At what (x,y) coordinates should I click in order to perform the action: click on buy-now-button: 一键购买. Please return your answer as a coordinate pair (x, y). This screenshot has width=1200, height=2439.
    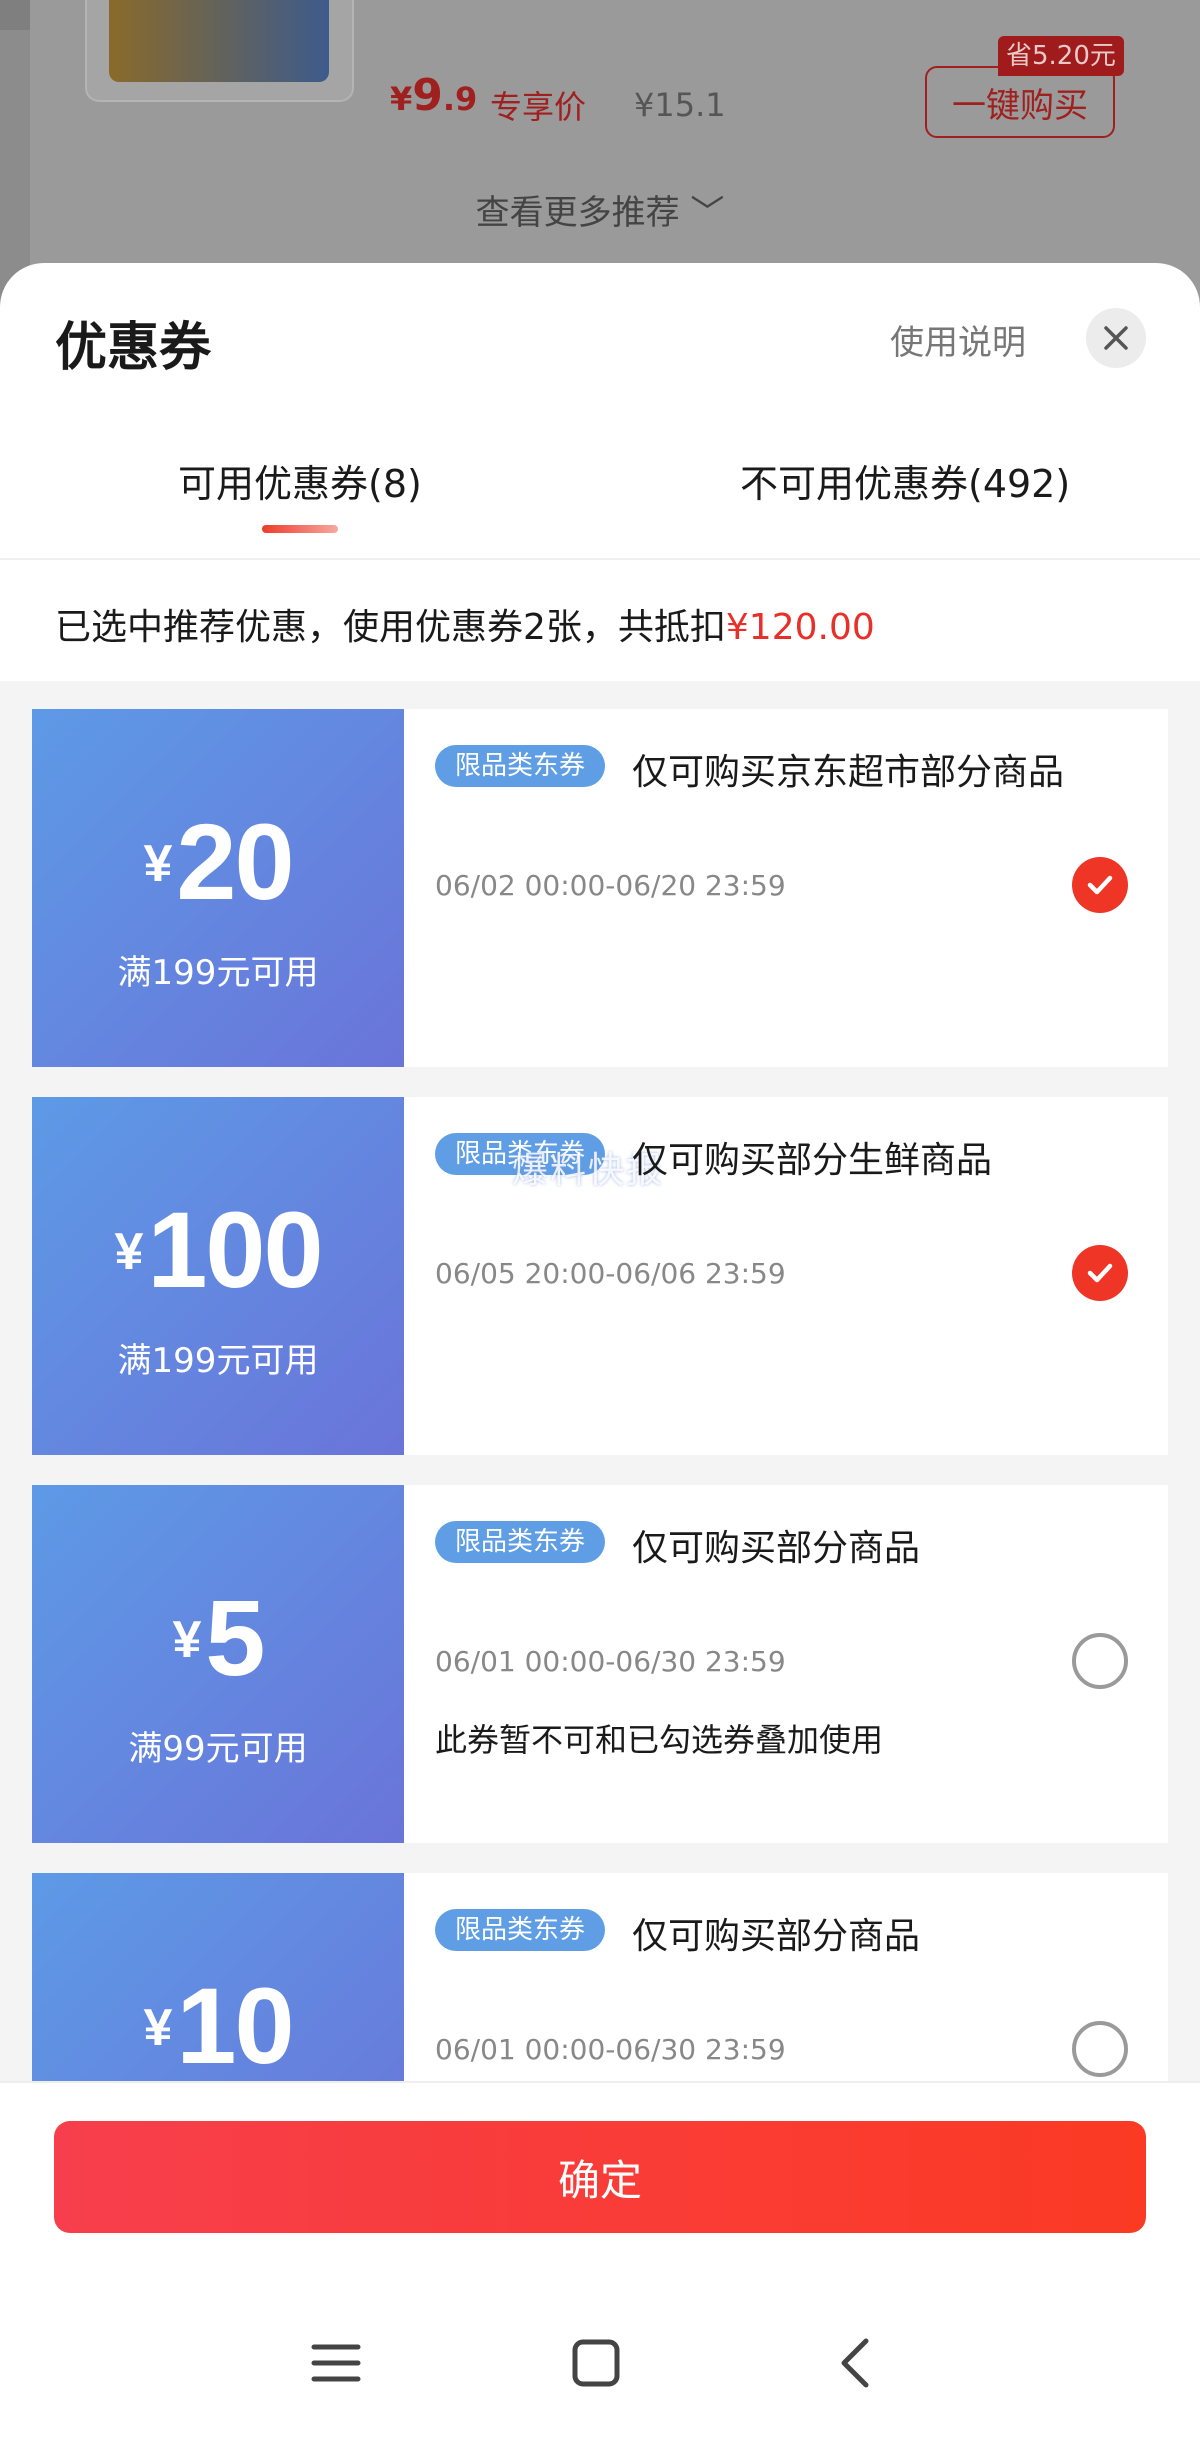
    Looking at the image, I should click on (1020, 102).